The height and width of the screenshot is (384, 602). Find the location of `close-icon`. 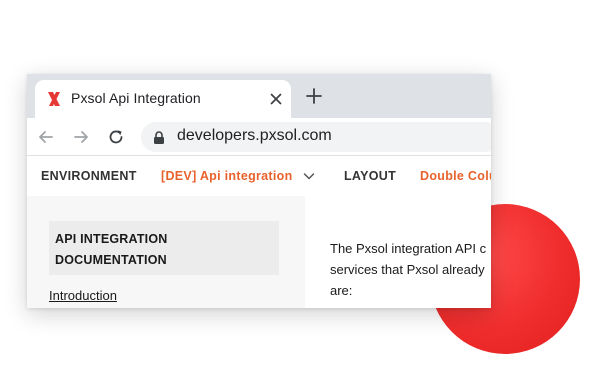

close-icon is located at coordinates (276, 99).